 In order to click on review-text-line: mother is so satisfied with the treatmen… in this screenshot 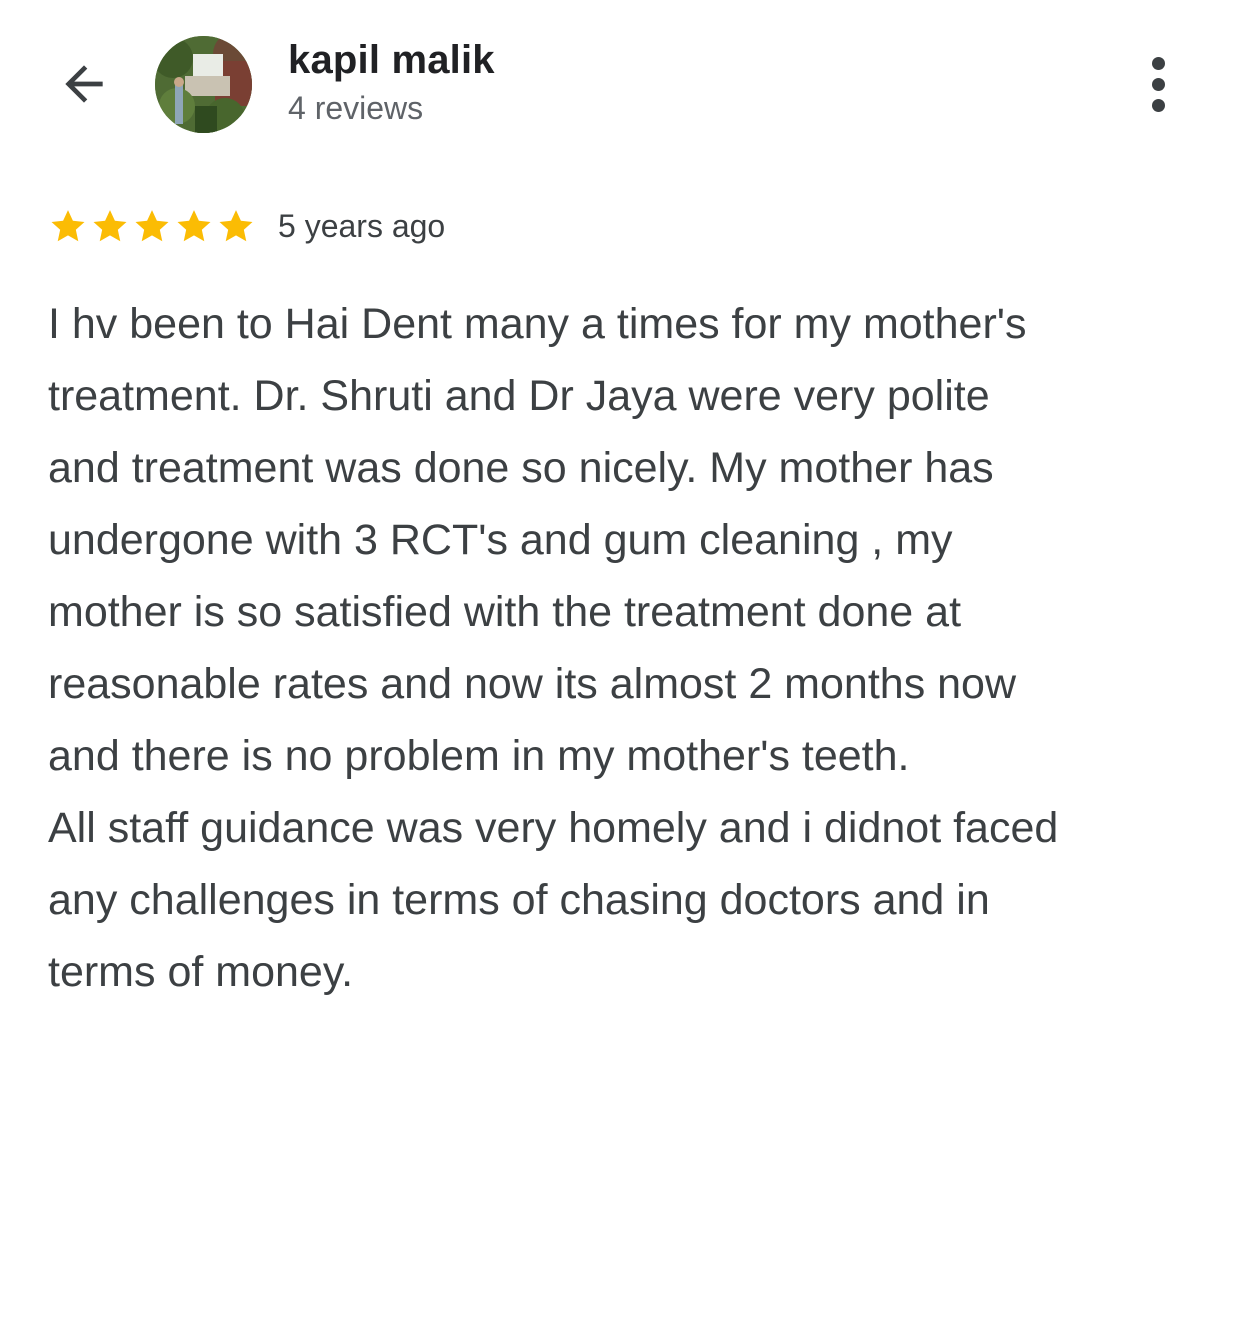, I will do `click(505, 612)`.